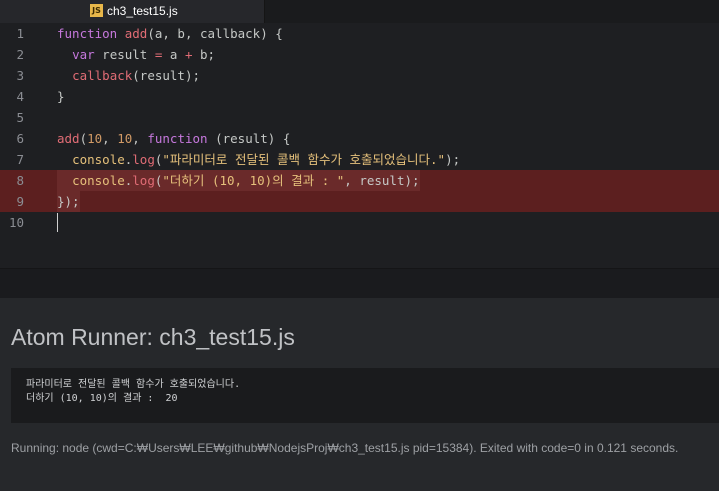 This screenshot has width=719, height=491. Describe the element at coordinates (253, 180) in the screenshot. I see `code-token: "더하기 (10, 10)의 결과 : "` at that location.